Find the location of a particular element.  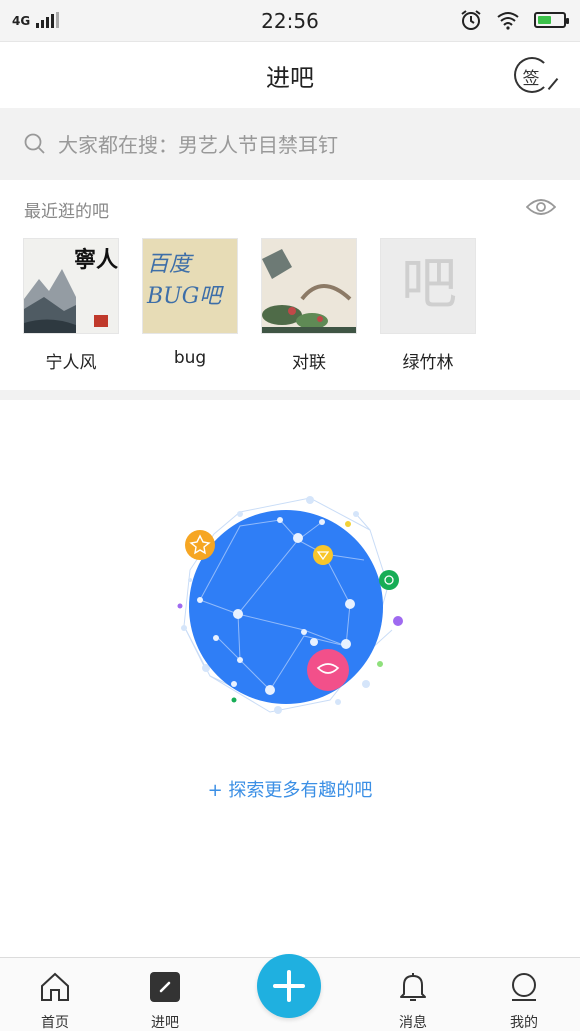

nav-enter-bar: 进吧 is located at coordinates (165, 1000).